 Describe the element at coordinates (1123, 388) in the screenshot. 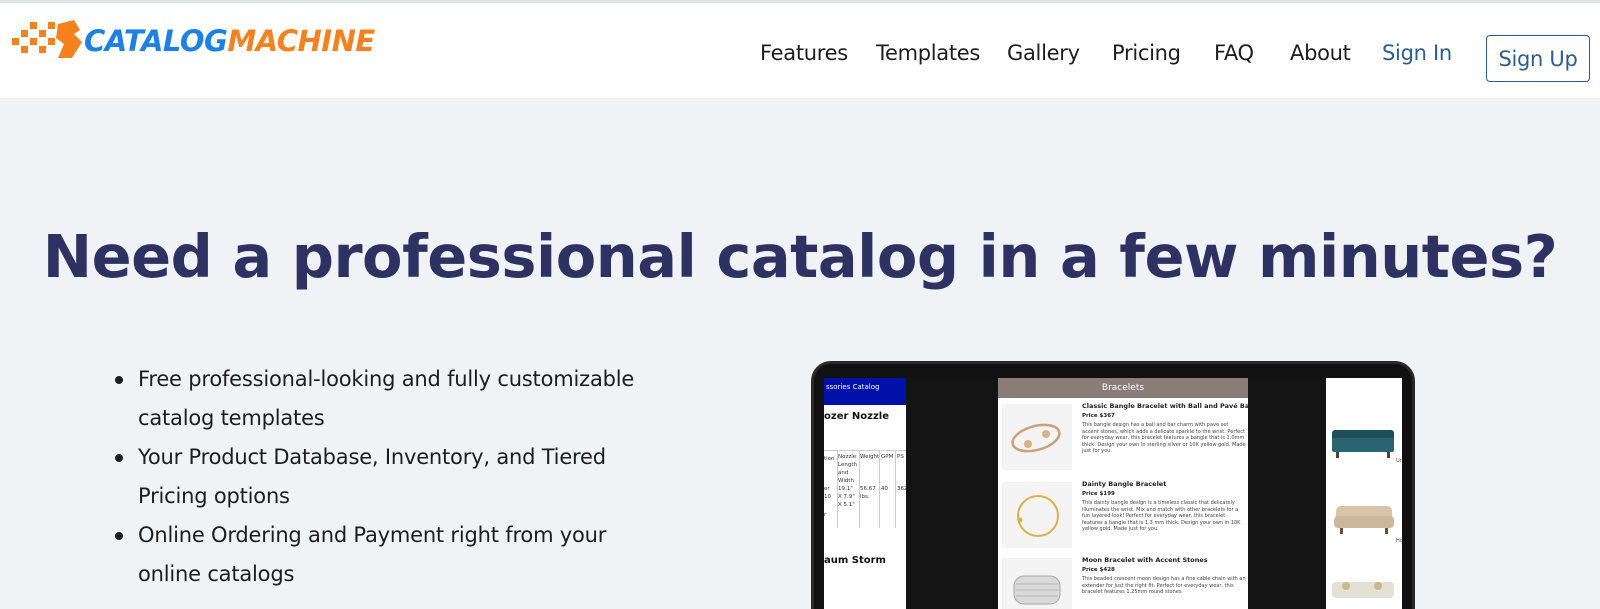

I see `catalog-section-header: Bracelets` at that location.